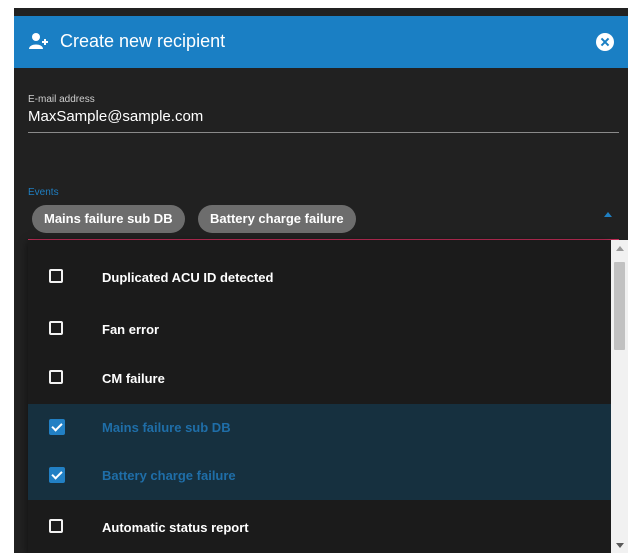 Image resolution: width=635 pixels, height=557 pixels. What do you see at coordinates (115, 116) in the screenshot?
I see `email-input: MaxSample@sample.com` at bounding box center [115, 116].